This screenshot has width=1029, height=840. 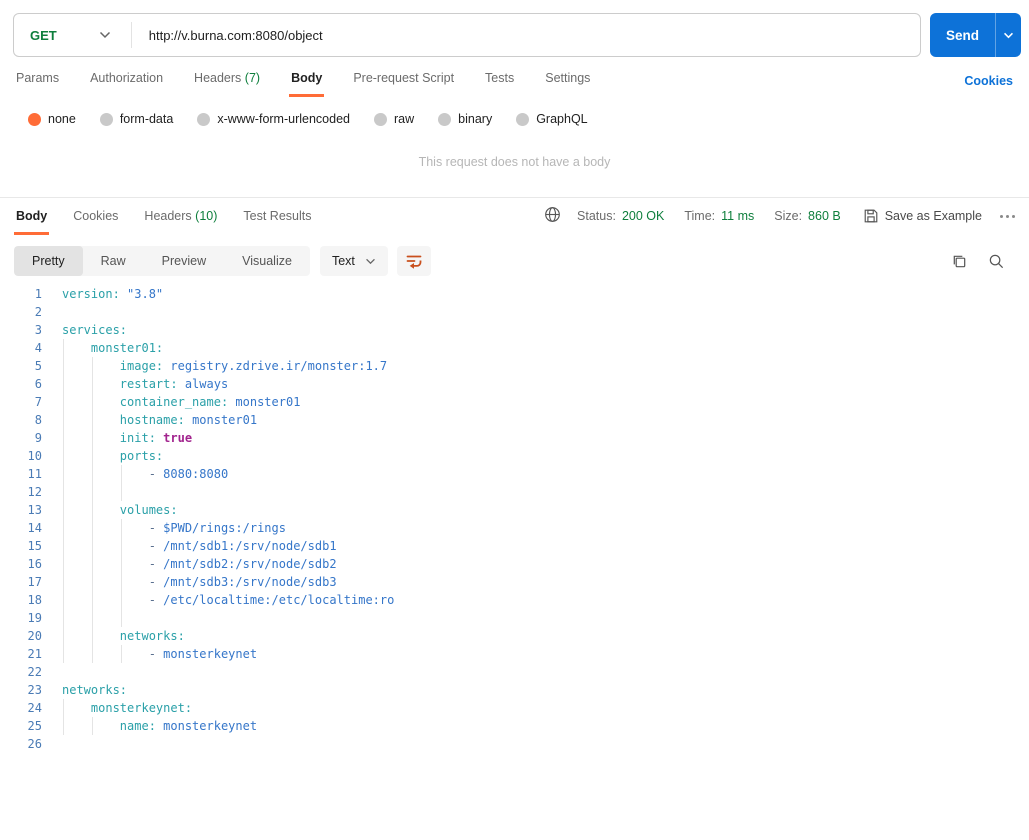 I want to click on code-line: 1 version: "3.8", so click(x=514, y=294).